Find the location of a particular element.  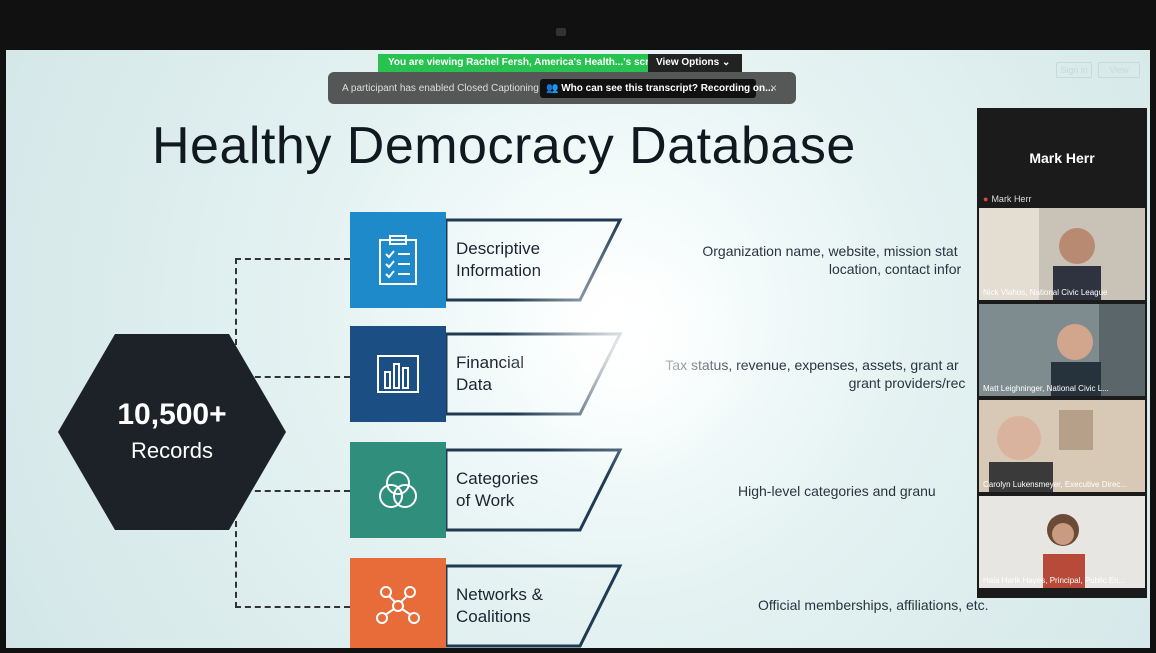

people-icon: 👥 is located at coordinates (552, 88).